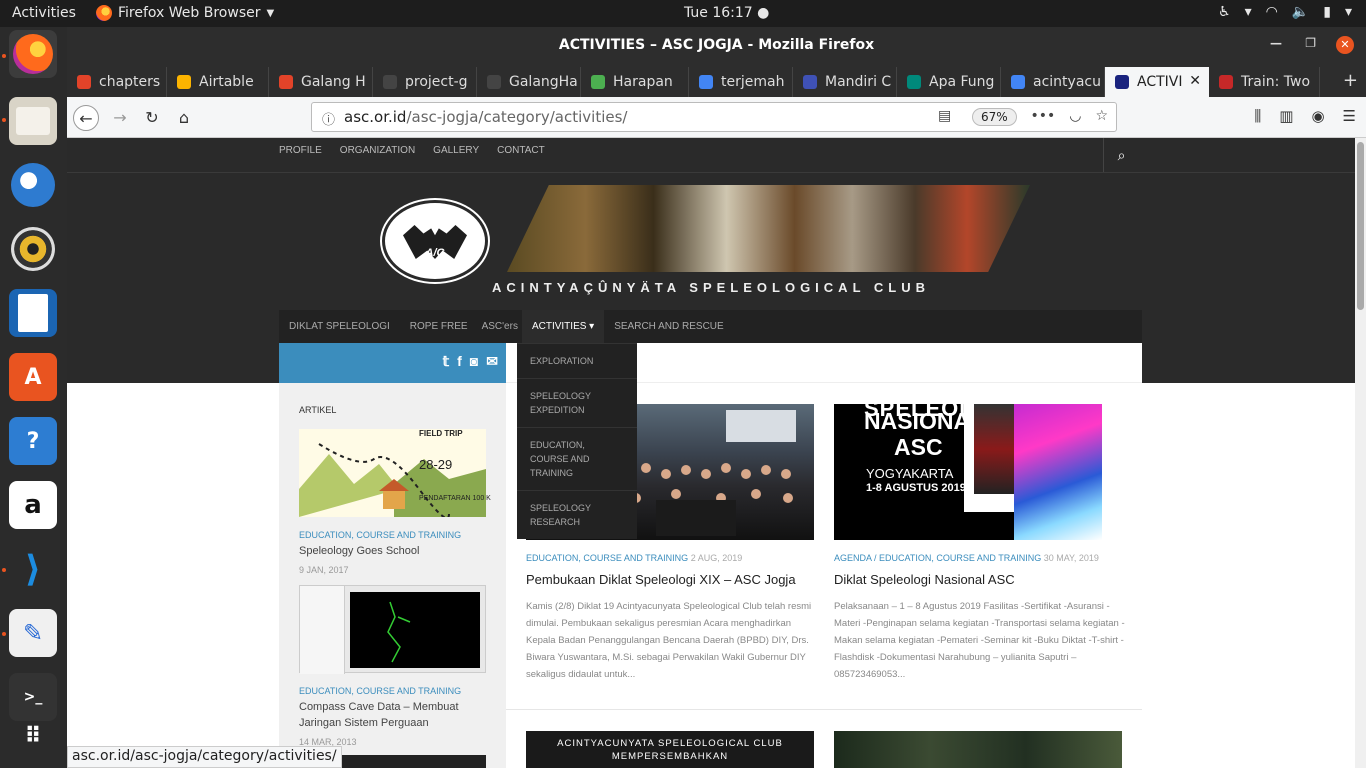 The height and width of the screenshot is (768, 1366). Describe the element at coordinates (577, 459) in the screenshot. I see `dropdown-item-education-course-training: EDUCATION, COURSE AND TRAINING` at that location.